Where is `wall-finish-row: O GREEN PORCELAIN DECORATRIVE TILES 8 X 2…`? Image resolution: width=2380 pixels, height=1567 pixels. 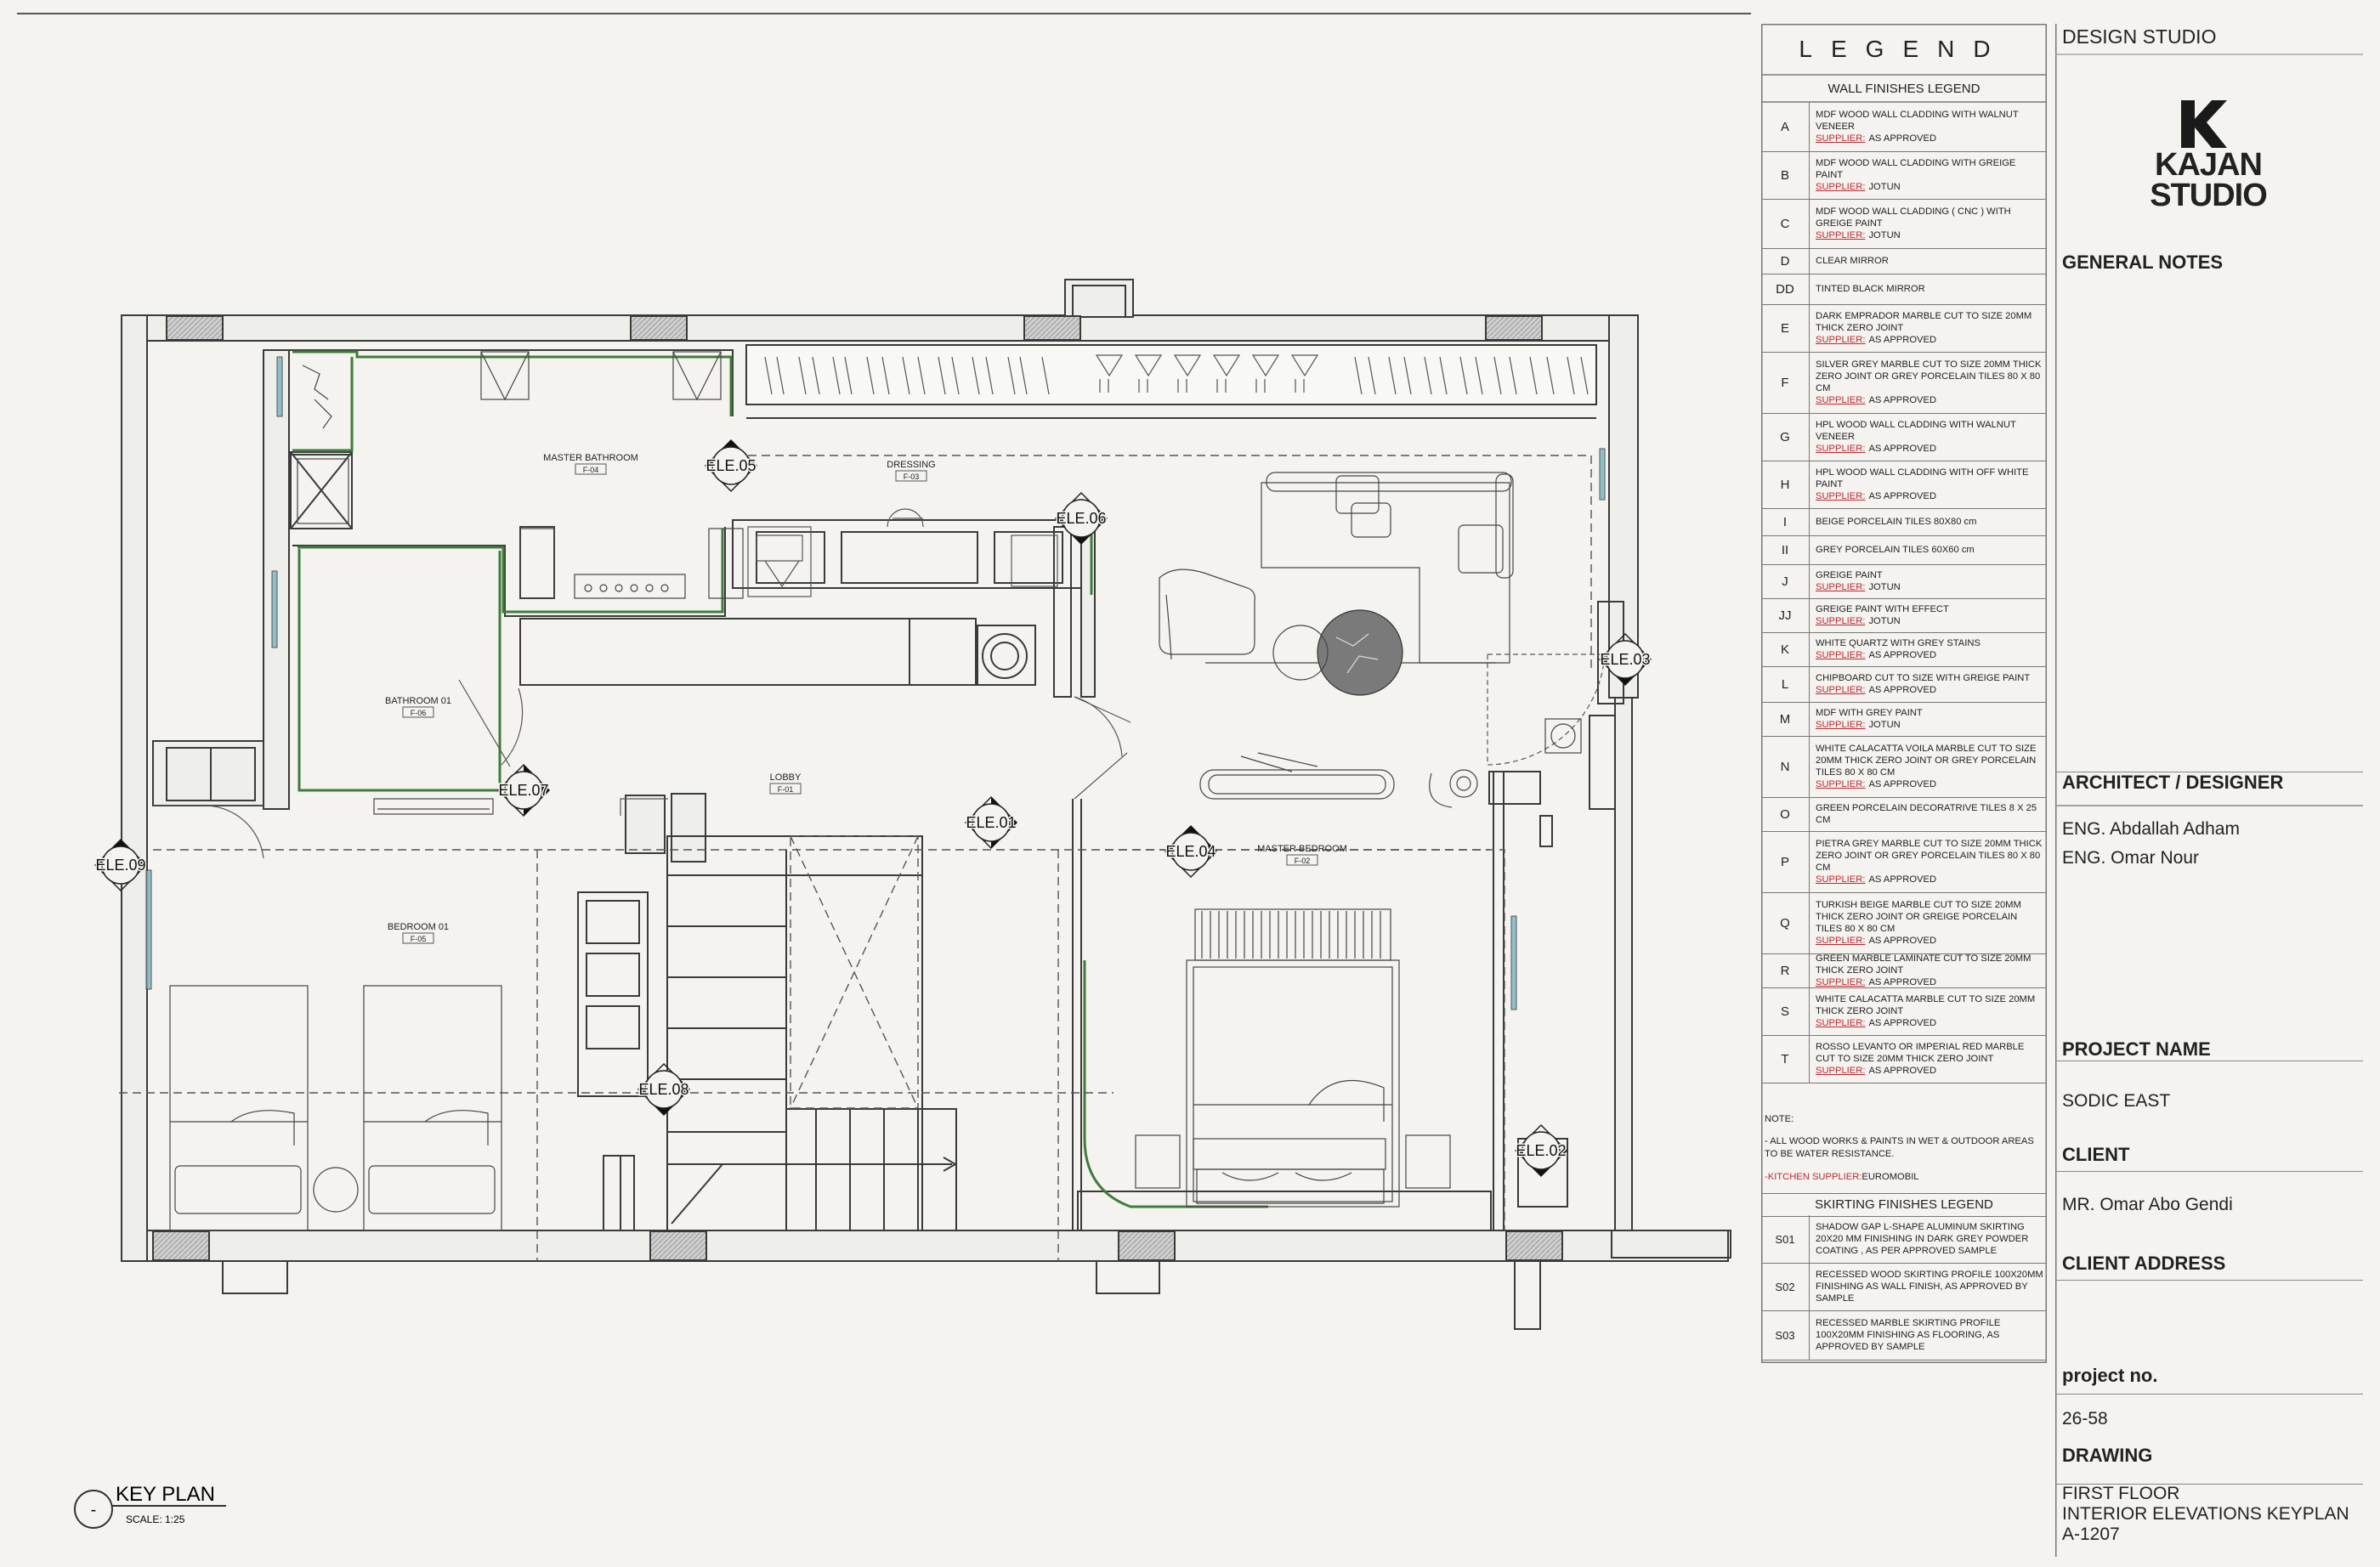
wall-finish-row: O GREEN PORCELAIN DECORATRIVE TILES 8 X 2… is located at coordinates (1904, 814).